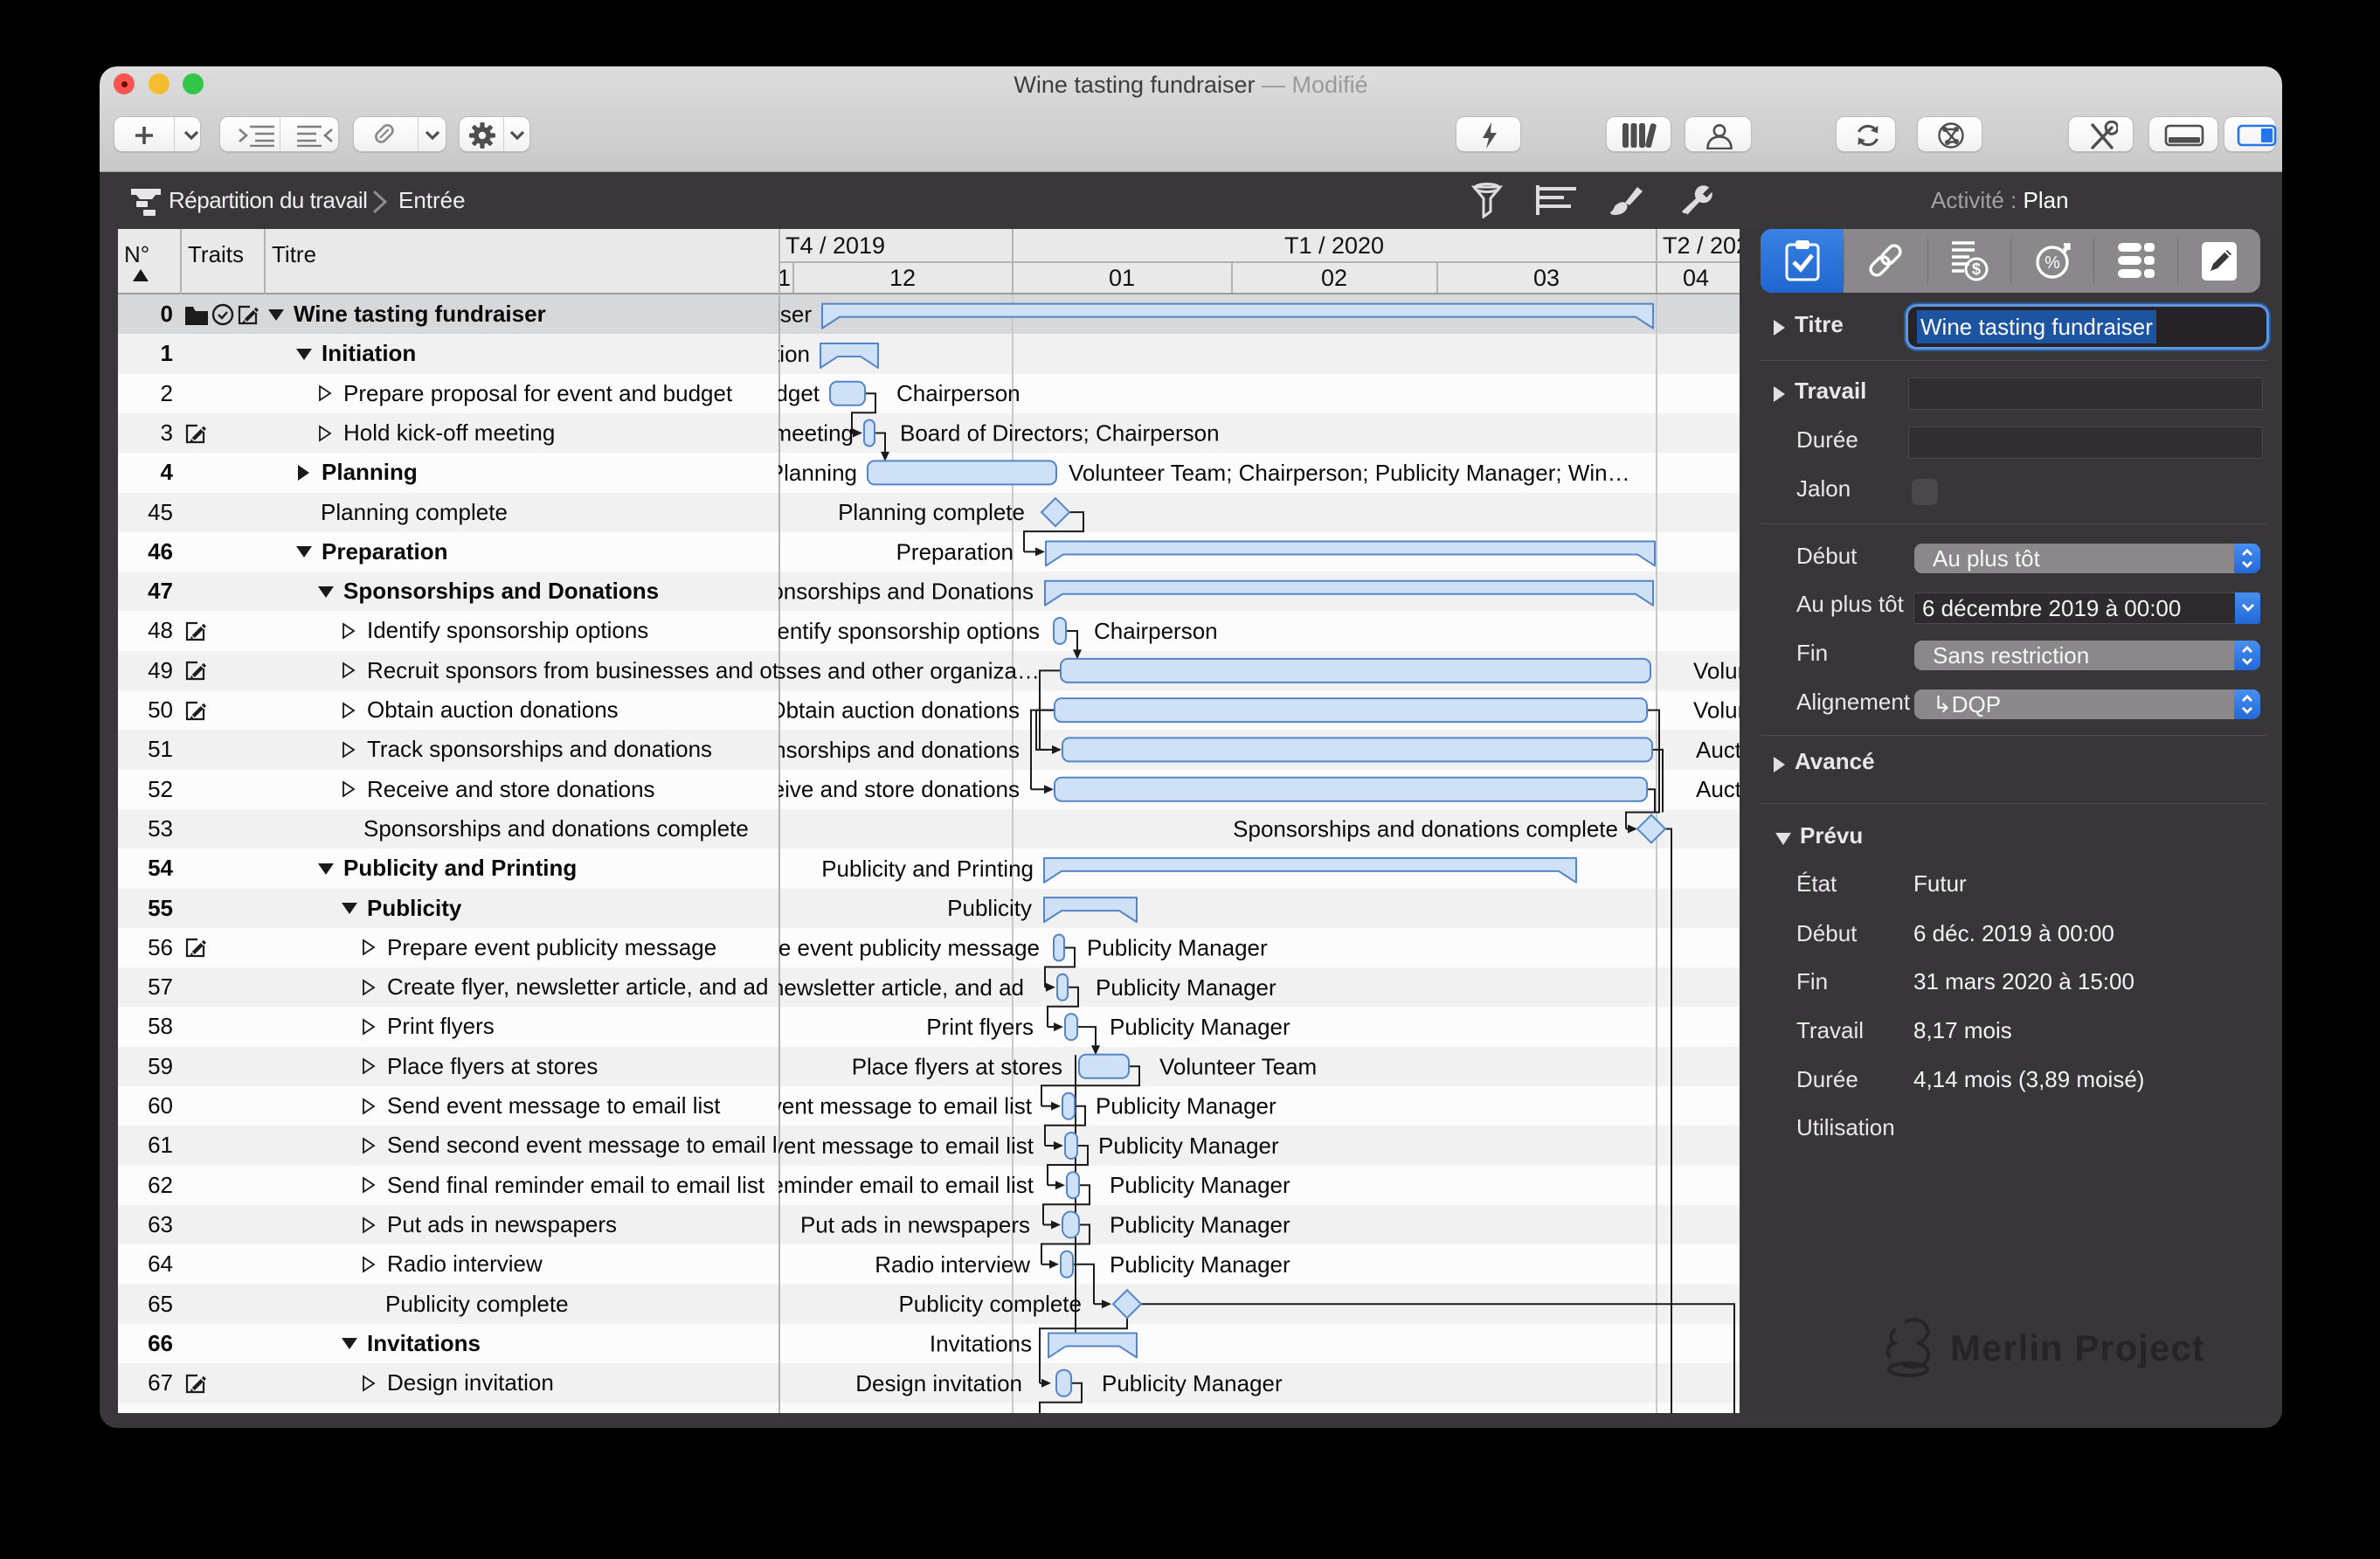 The width and height of the screenshot is (2380, 1559). Describe the element at coordinates (1425, 829) in the screenshot. I see `svg-text:Sponsorships and donations com: Sponsorships and donations complete` at that location.